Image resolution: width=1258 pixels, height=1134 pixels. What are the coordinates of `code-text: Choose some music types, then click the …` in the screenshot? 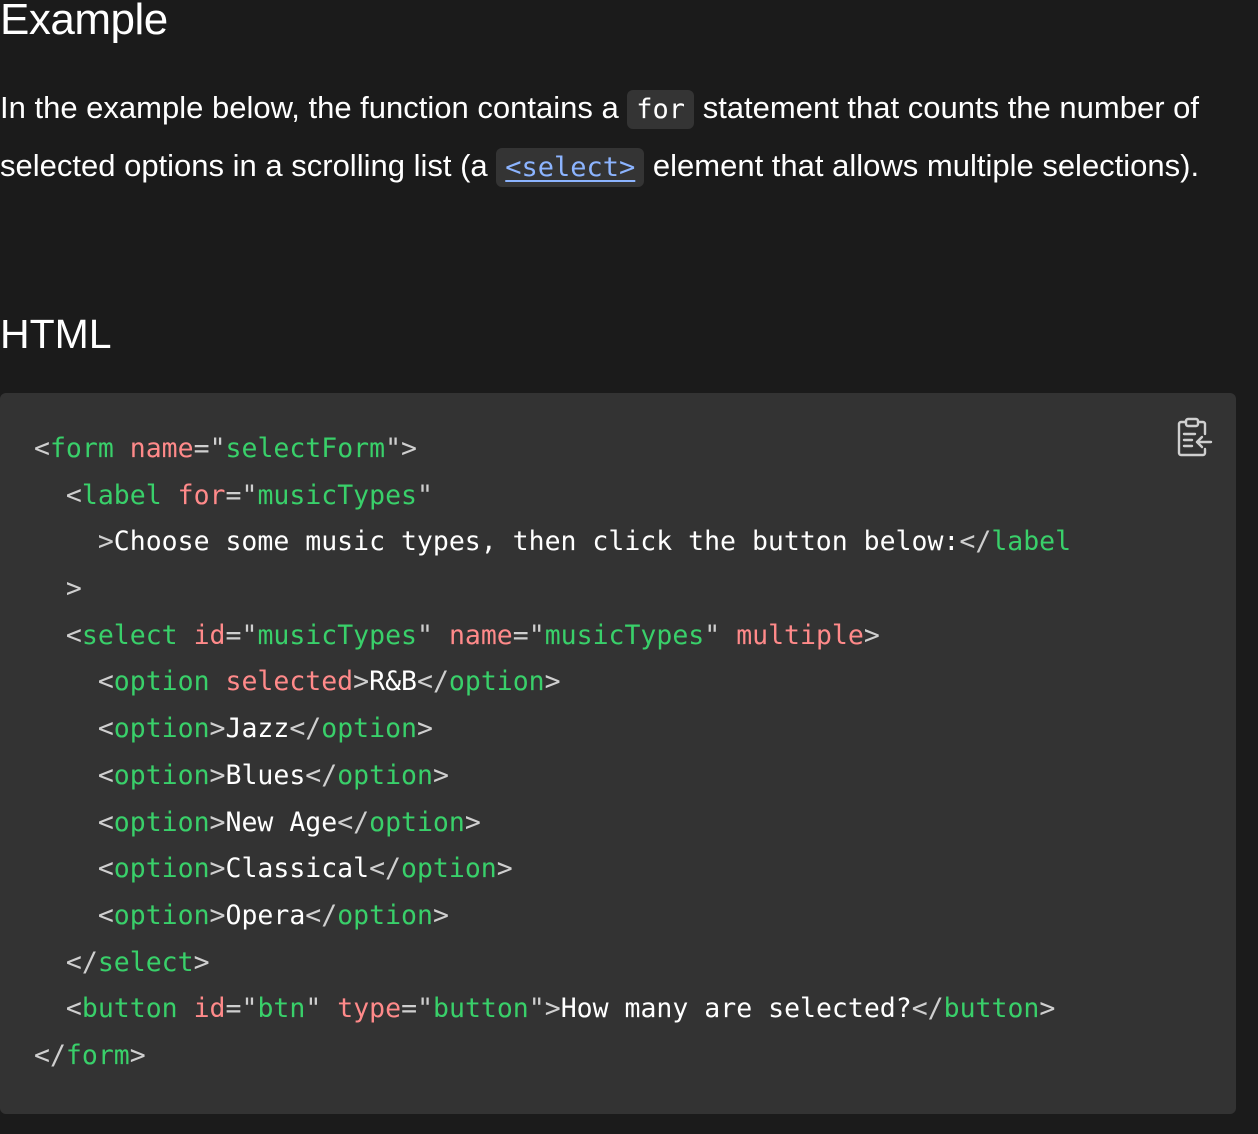 It's located at (536, 542).